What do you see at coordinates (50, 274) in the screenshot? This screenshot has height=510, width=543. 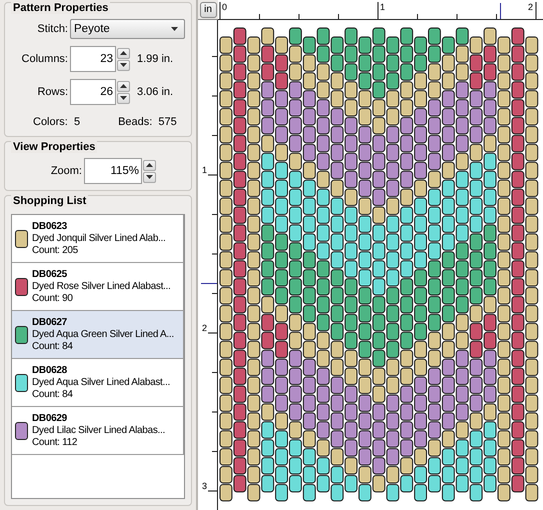 I see `bead-code: DB0625` at bounding box center [50, 274].